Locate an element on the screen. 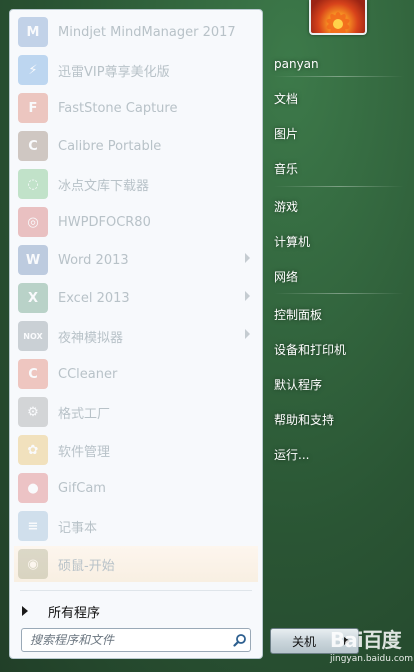  mindmanager-icon: M is located at coordinates (33, 32).